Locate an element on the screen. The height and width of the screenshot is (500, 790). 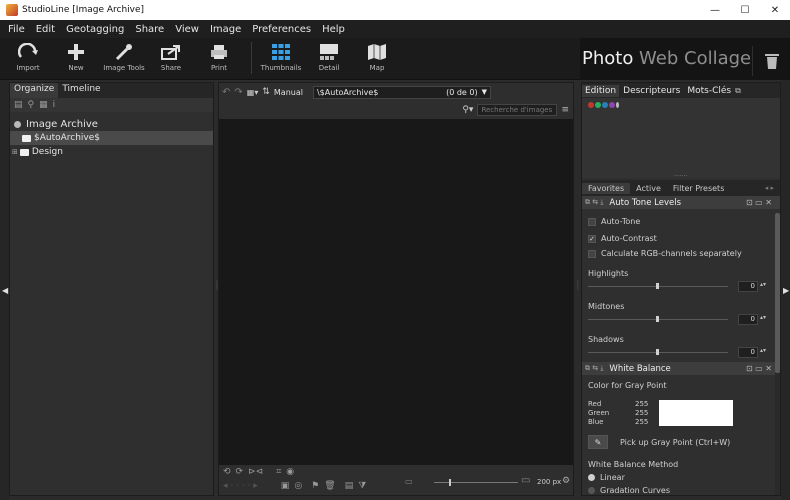
radio-selected is located at coordinates (591, 477).